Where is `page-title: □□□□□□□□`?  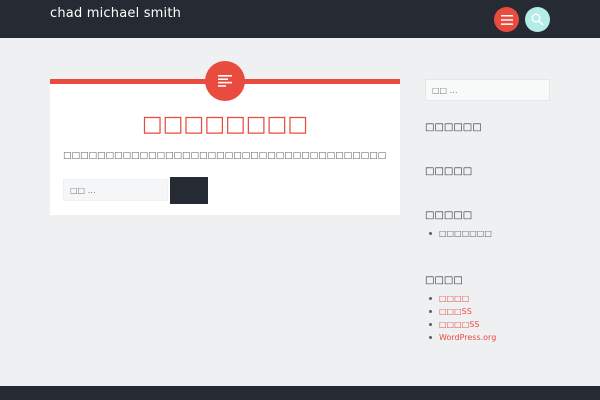
page-title: □□□□□□□□ is located at coordinates (225, 124).